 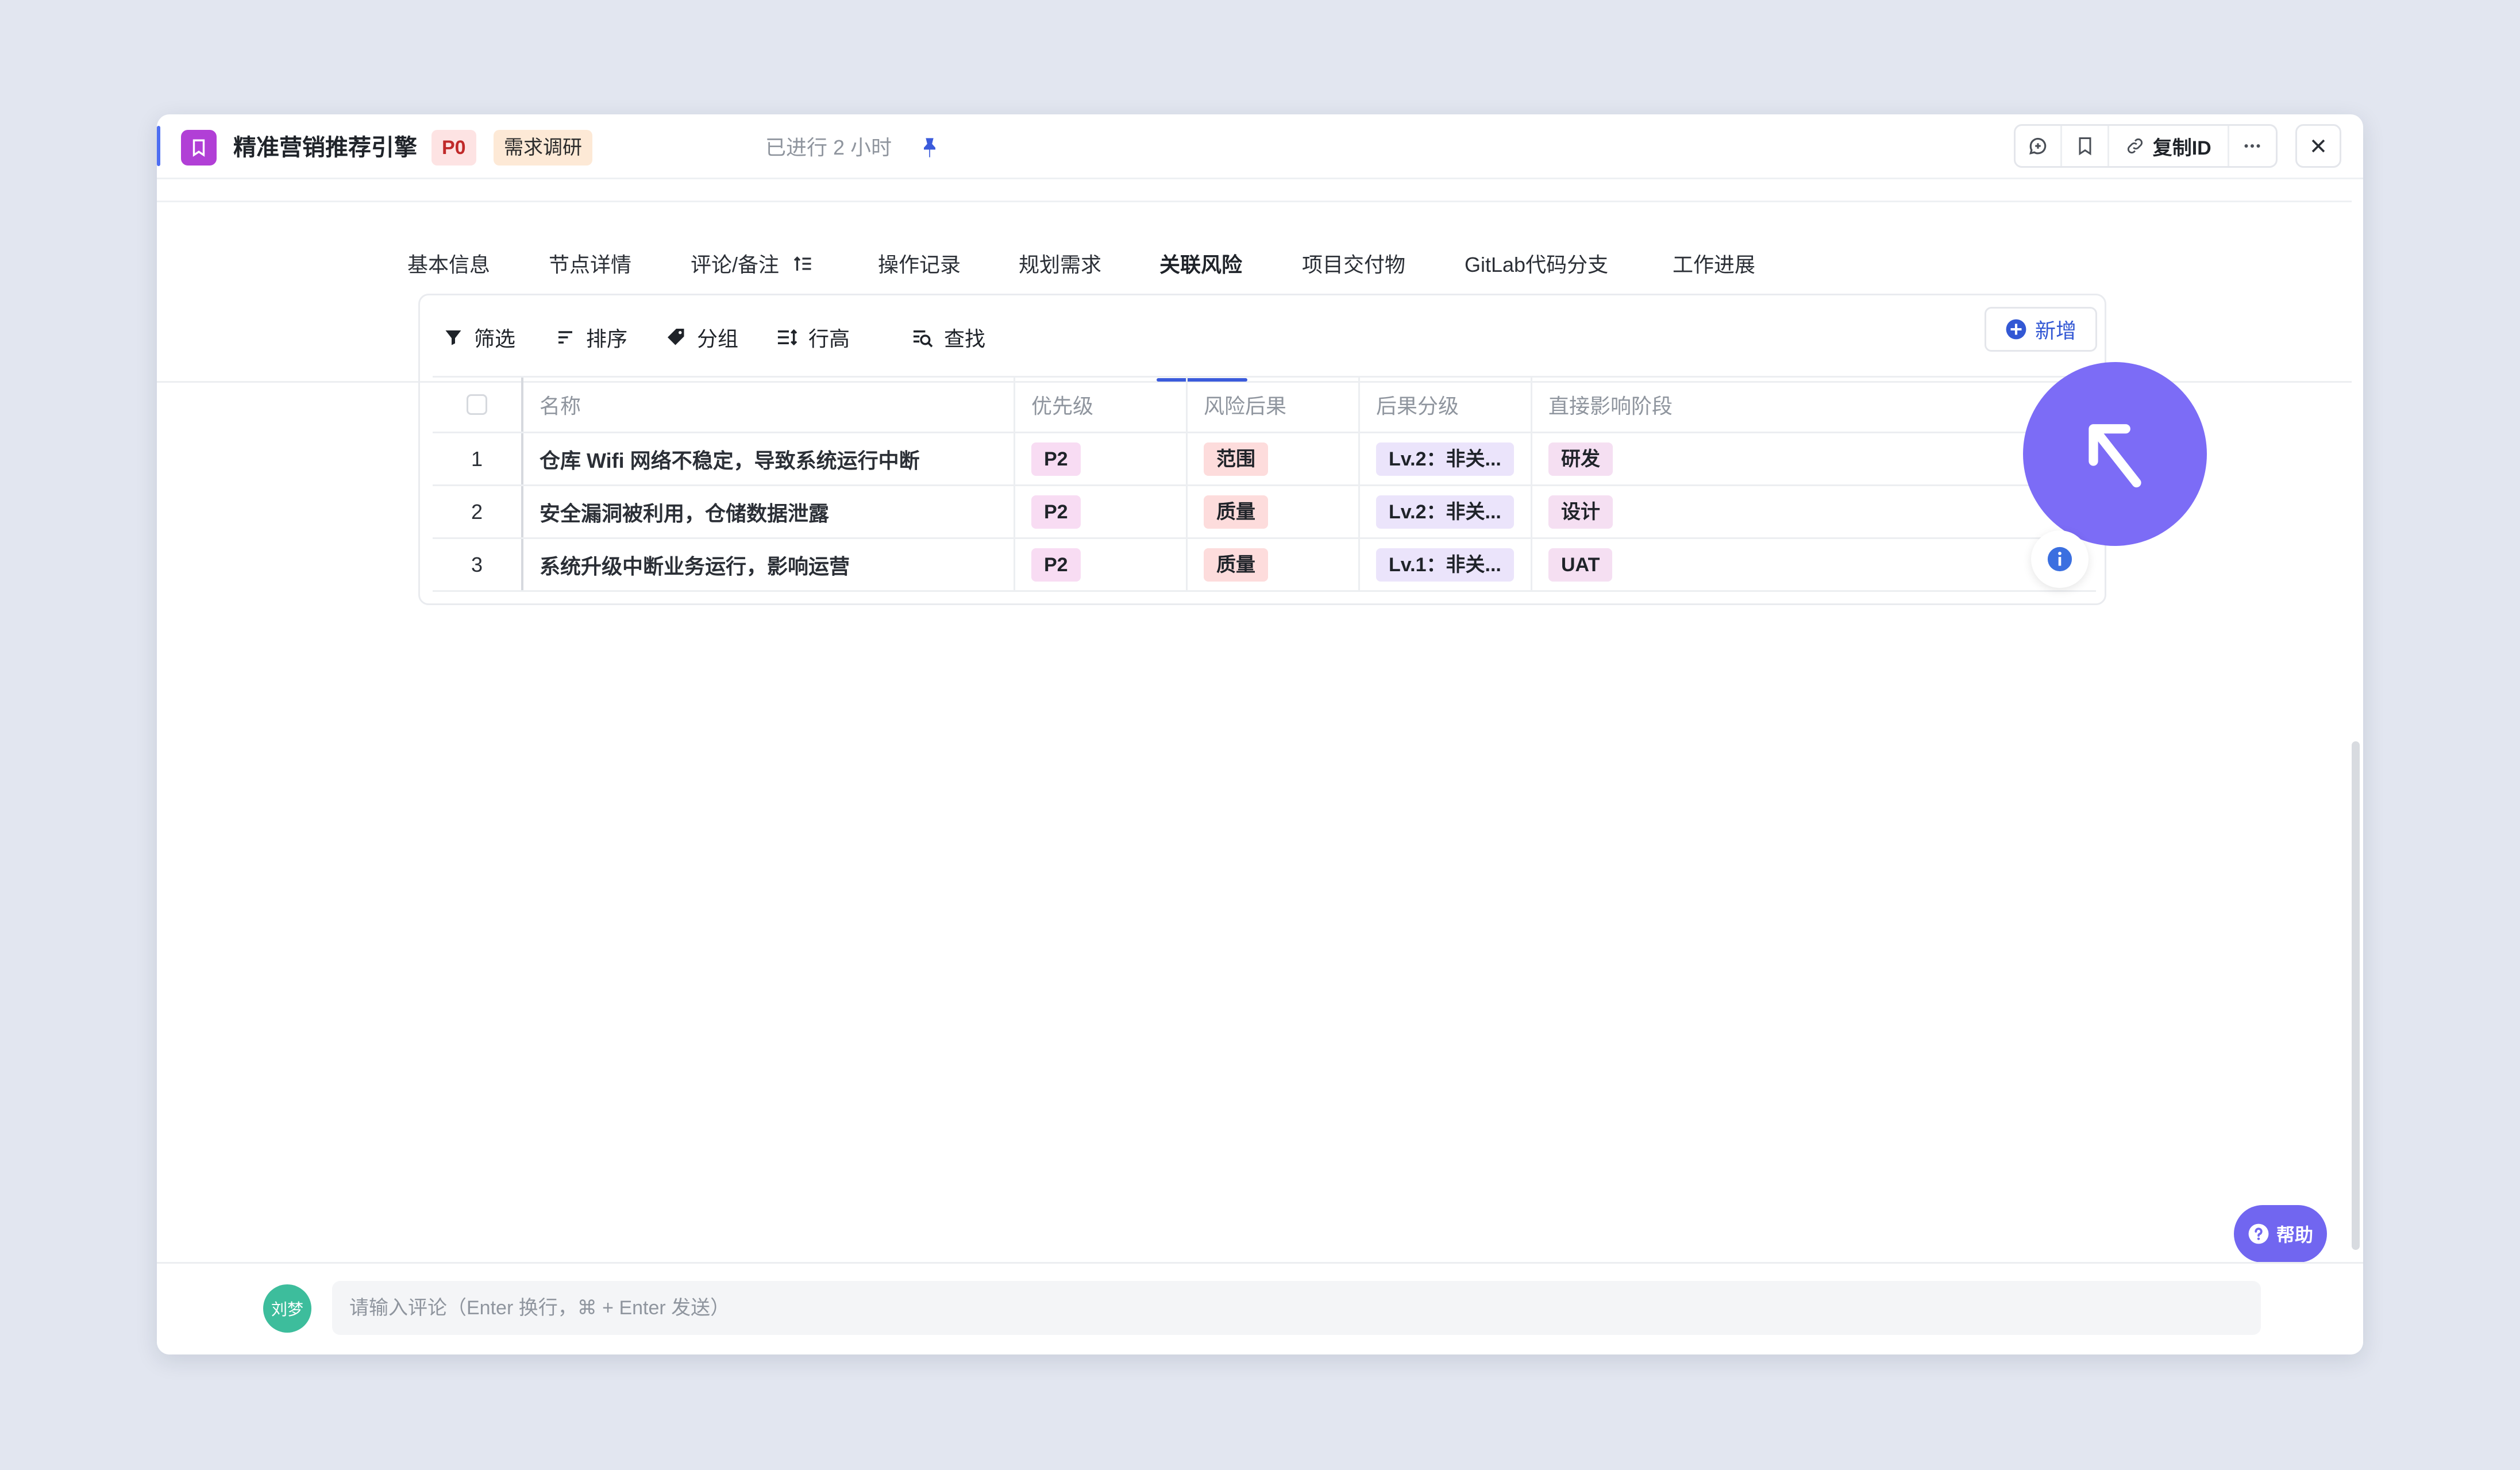 I want to click on help-label: 帮助, so click(x=2295, y=1235).